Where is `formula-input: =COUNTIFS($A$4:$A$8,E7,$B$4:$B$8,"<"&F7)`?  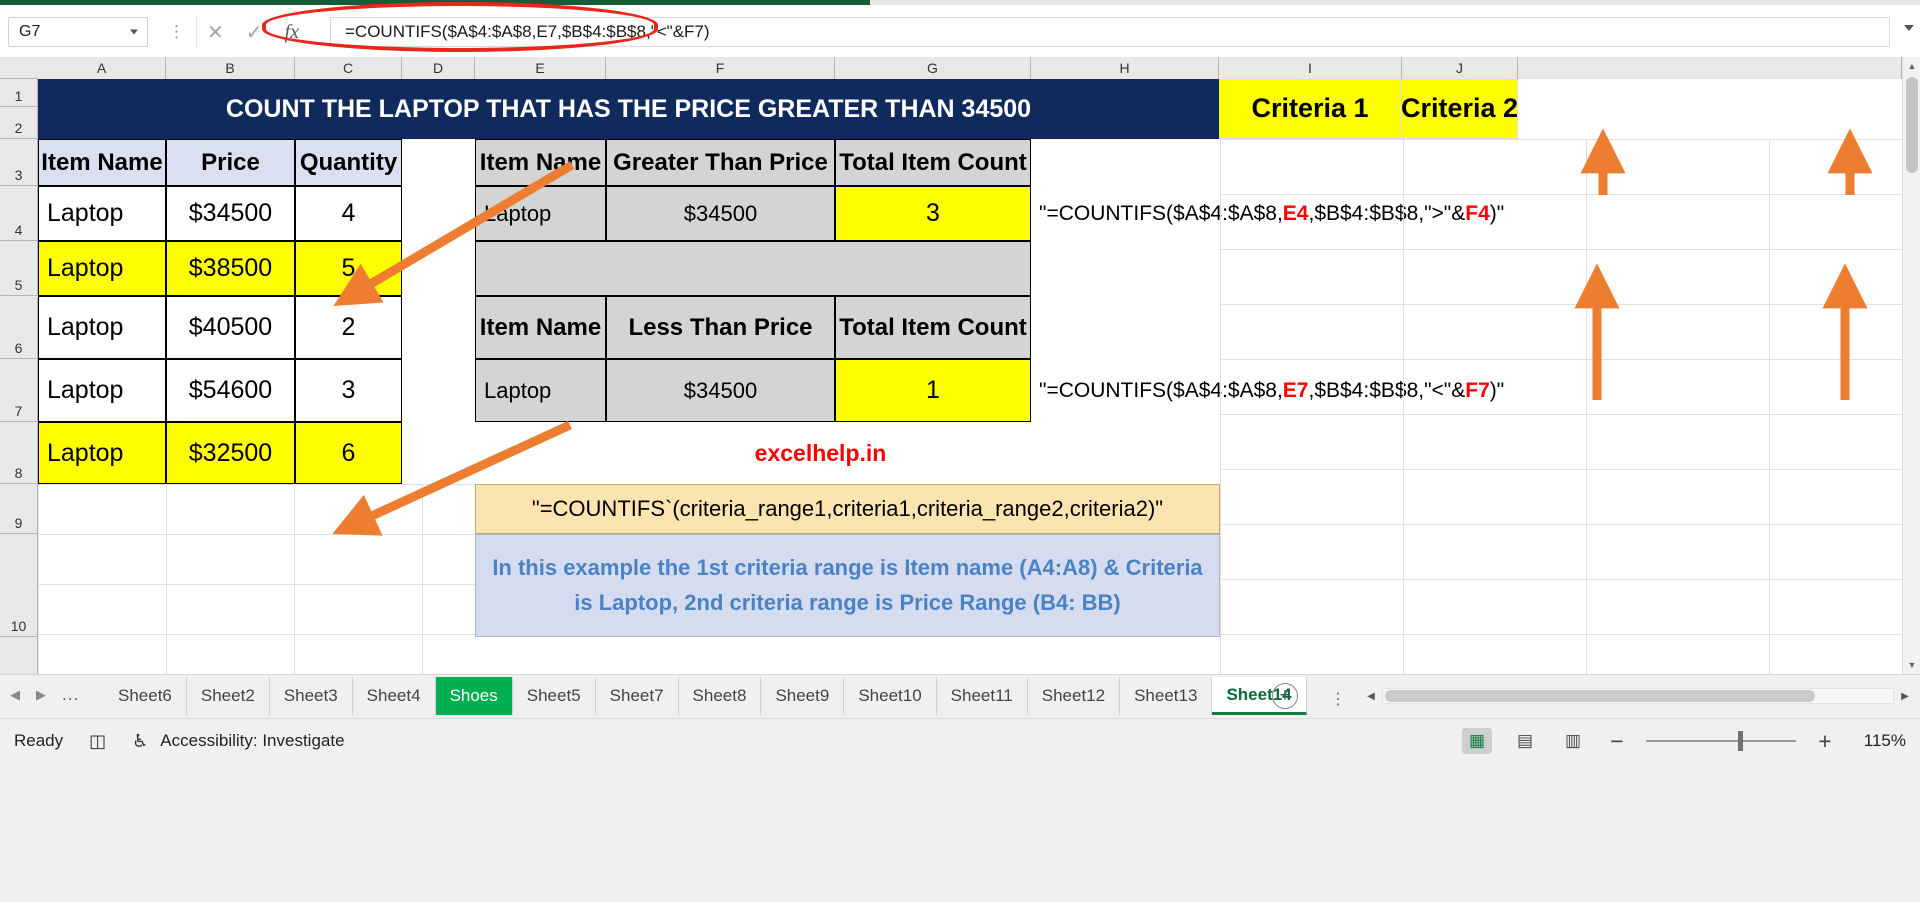
formula-input: =COUNTIFS($A$4:$A$8,E7,$B$4:$B$8,"<"&F7) is located at coordinates (1110, 32).